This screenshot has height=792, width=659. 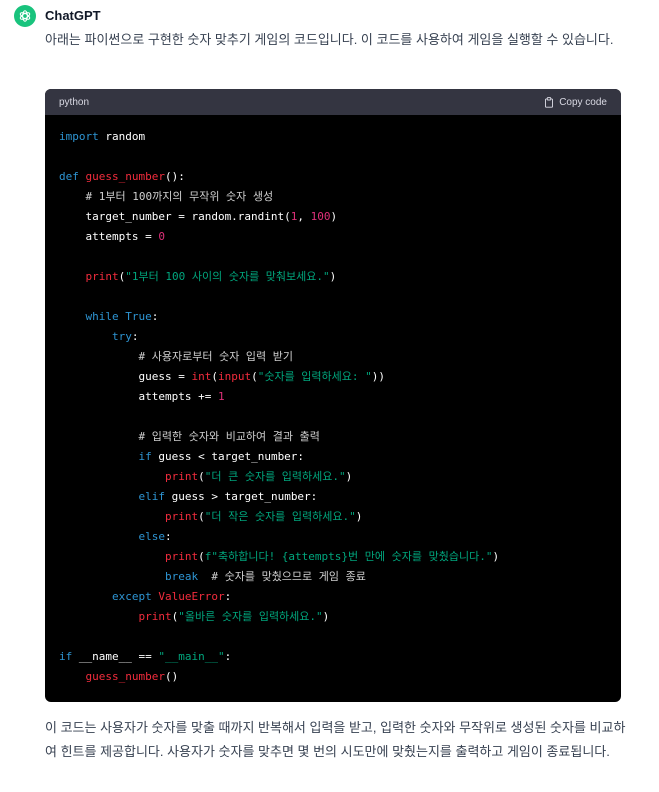 I want to click on code-language-label: python, so click(x=74, y=102).